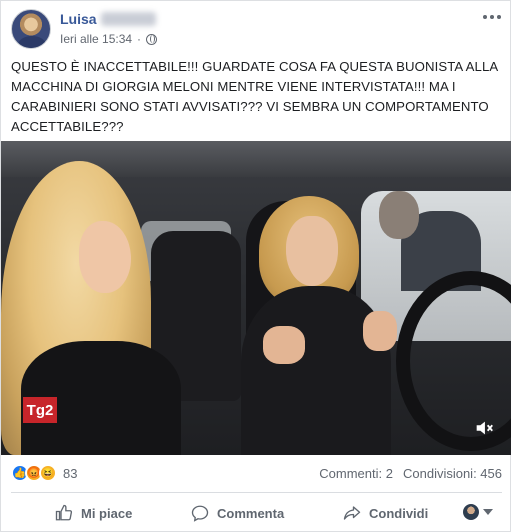 The height and width of the screenshot is (532, 511). What do you see at coordinates (64, 512) in the screenshot?
I see `thumbs-up-icon` at bounding box center [64, 512].